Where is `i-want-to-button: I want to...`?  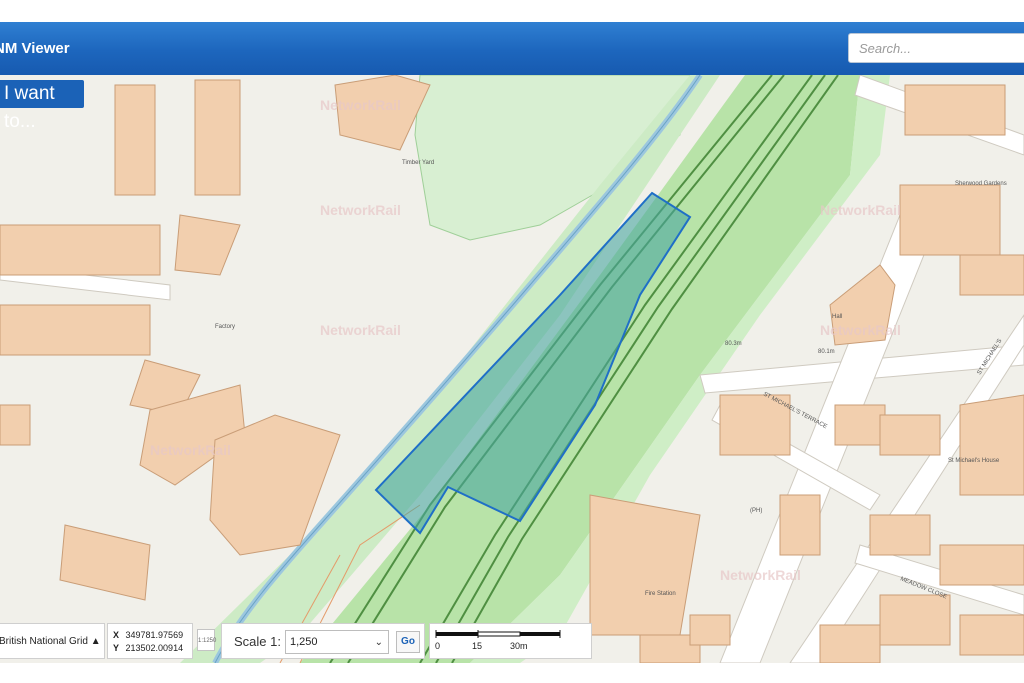 i-want-to-button: I want to... is located at coordinates (42, 106).